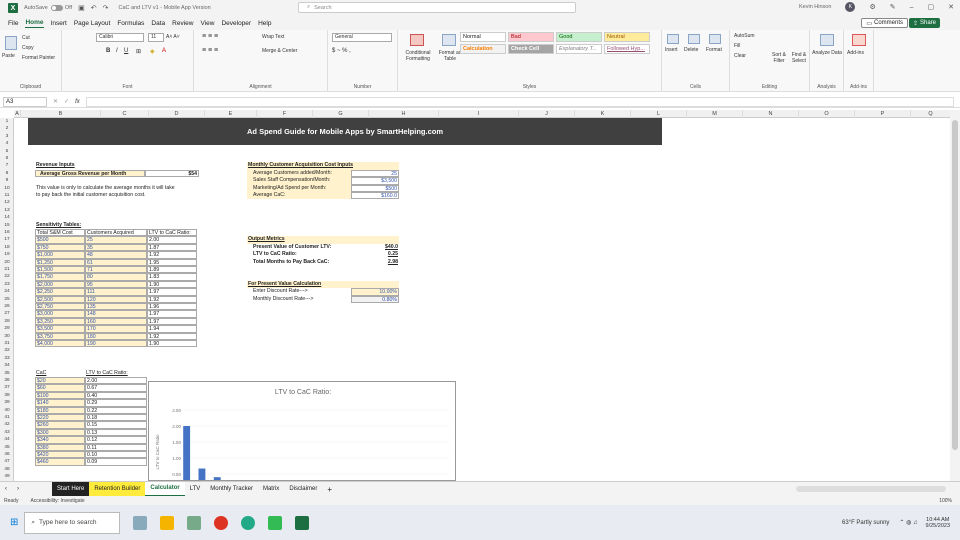  What do you see at coordinates (7, 188) in the screenshot?
I see `row-header: 10` at bounding box center [7, 188].